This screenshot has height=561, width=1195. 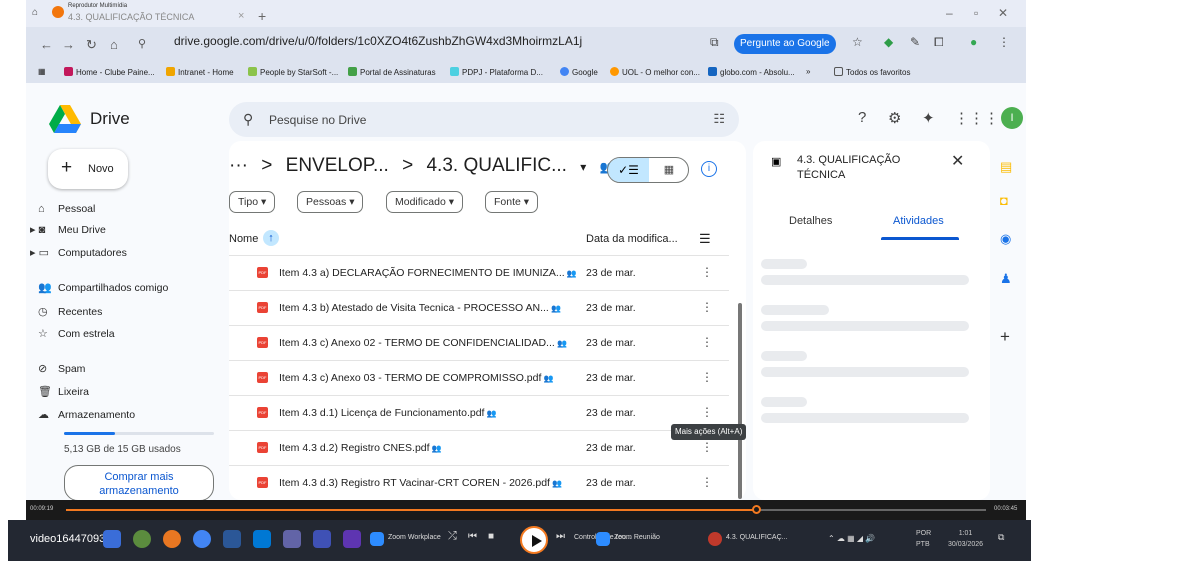 What do you see at coordinates (857, 42) in the screenshot?
I see `star-icon: ☆` at bounding box center [857, 42].